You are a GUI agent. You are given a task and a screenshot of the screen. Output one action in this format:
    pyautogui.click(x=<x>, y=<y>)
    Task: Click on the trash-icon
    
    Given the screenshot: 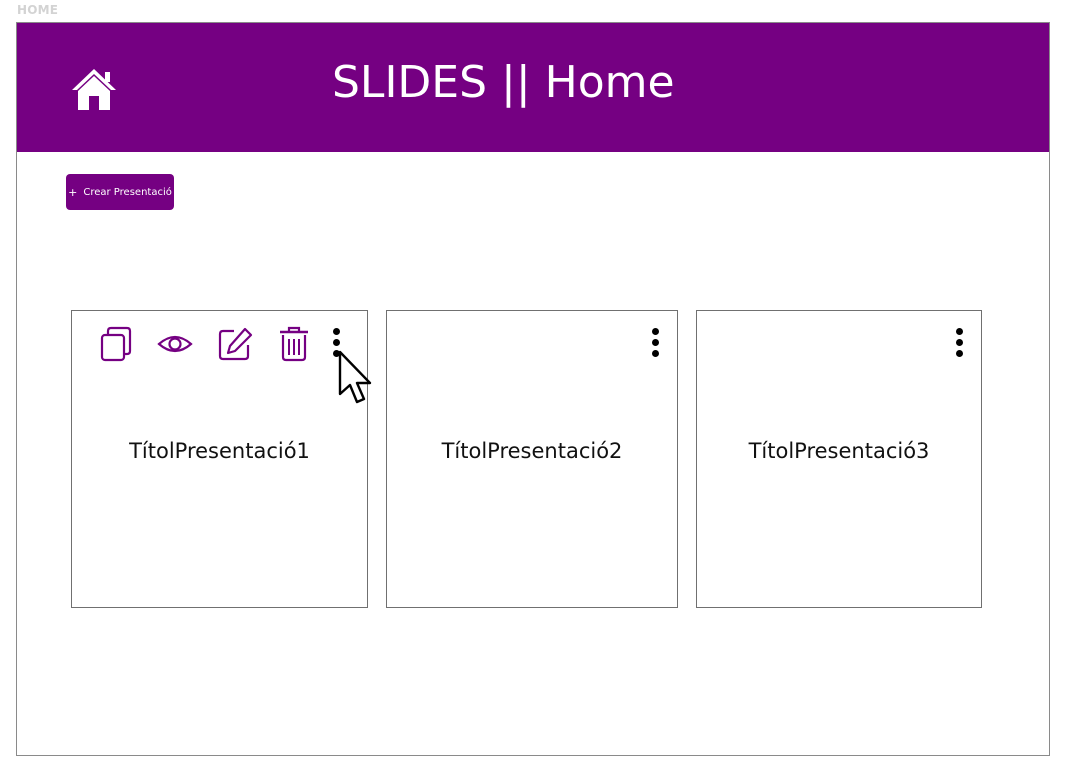 What is the action you would take?
    pyautogui.click(x=294, y=344)
    